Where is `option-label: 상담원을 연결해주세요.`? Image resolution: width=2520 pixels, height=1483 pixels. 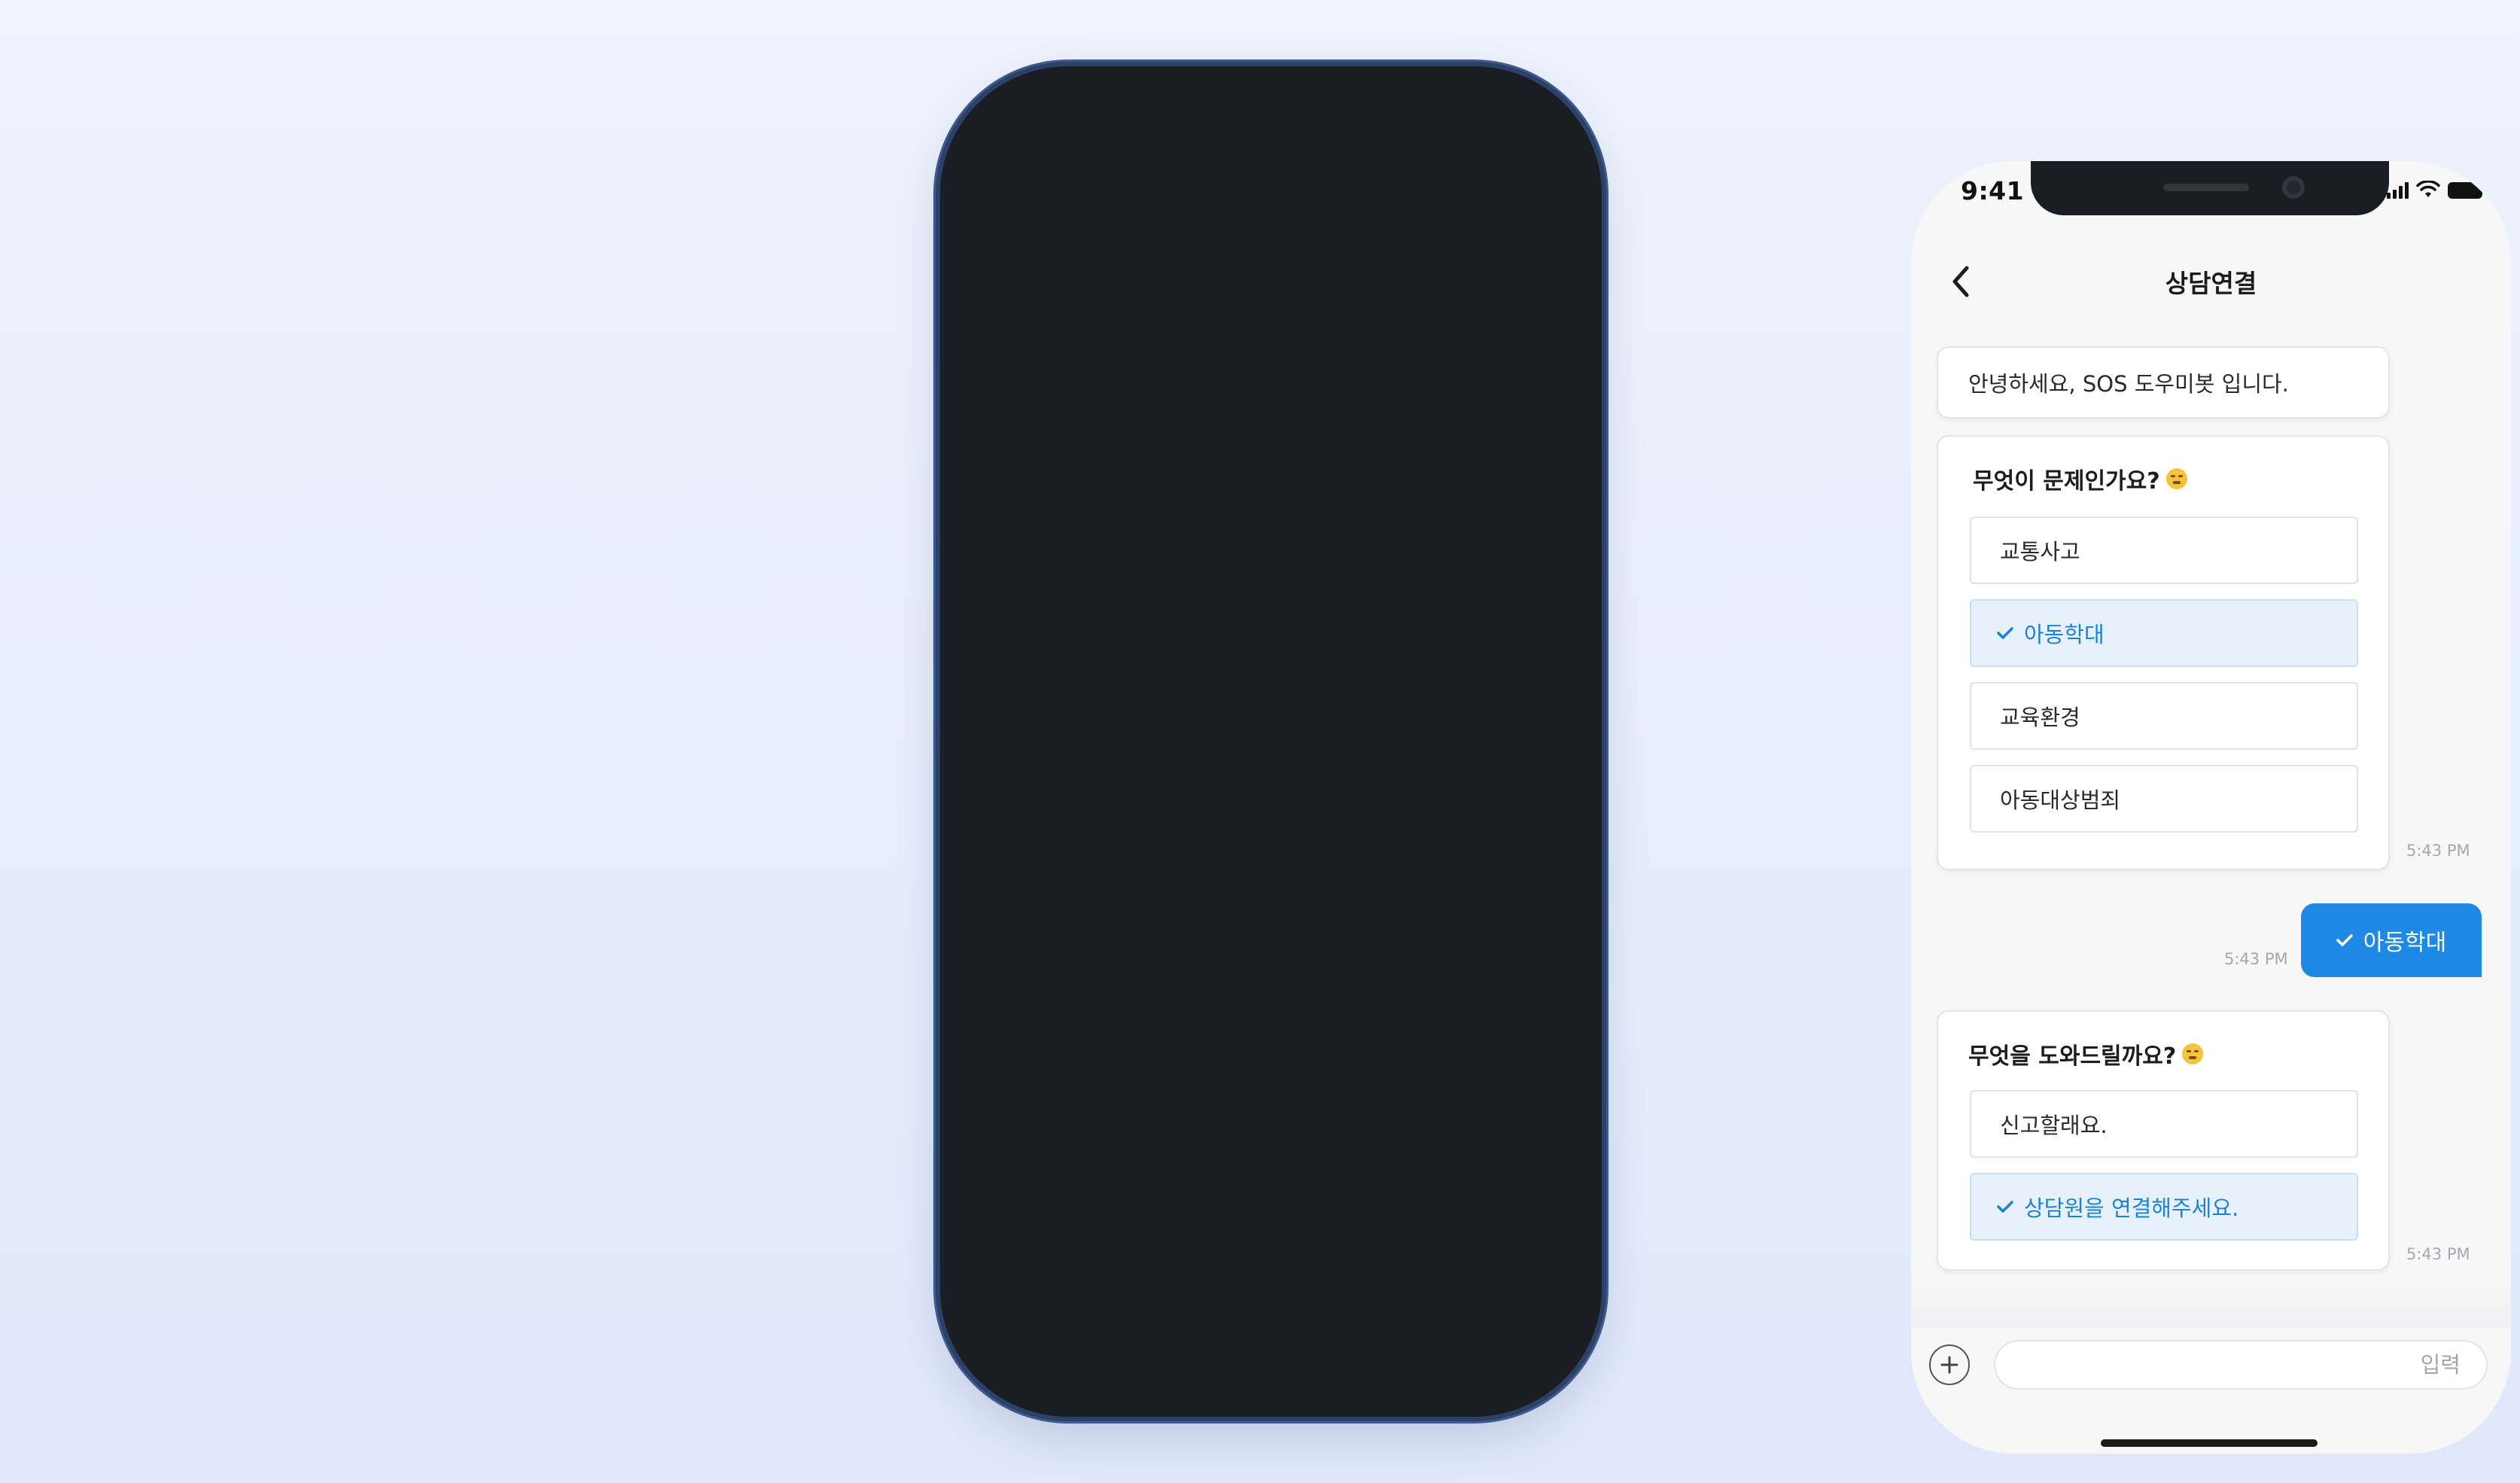 option-label: 상담원을 연결해주세요. is located at coordinates (2131, 1208).